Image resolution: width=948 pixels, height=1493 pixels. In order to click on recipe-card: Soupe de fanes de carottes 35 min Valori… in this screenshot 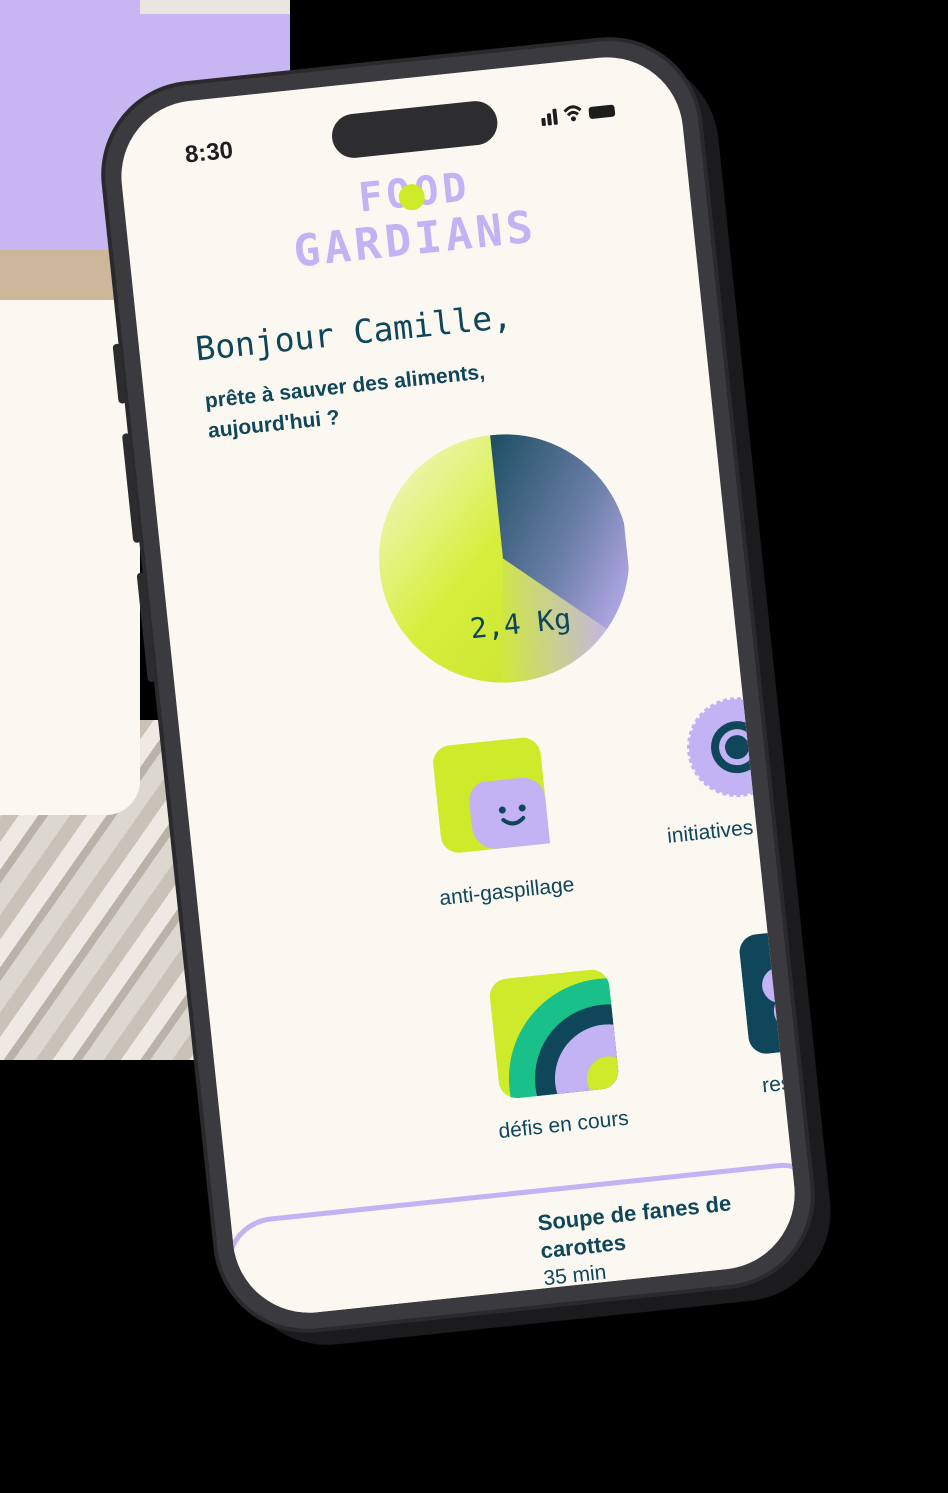, I will do `click(511, 1239)`.